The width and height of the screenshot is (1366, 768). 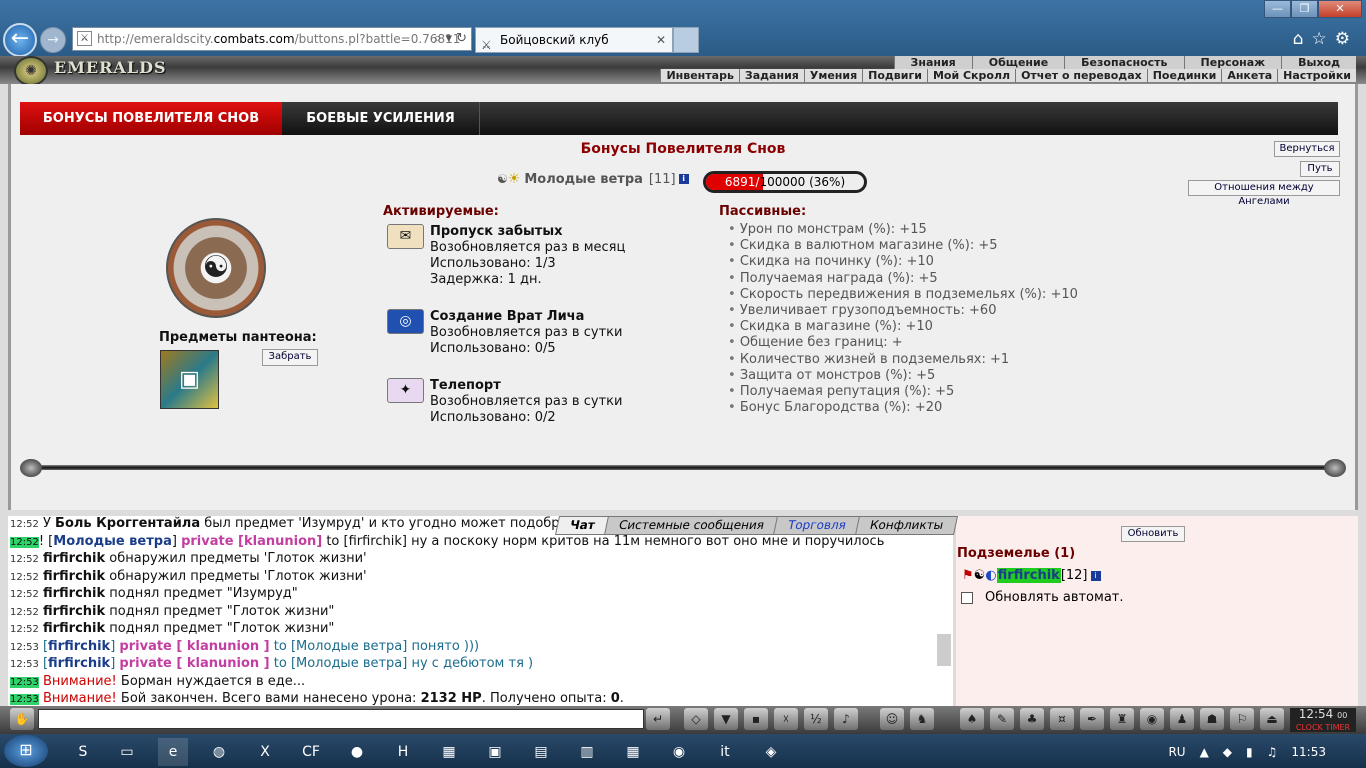 What do you see at coordinates (449, 752) in the screenshot?
I see `clapper-icon: ▦` at bounding box center [449, 752].